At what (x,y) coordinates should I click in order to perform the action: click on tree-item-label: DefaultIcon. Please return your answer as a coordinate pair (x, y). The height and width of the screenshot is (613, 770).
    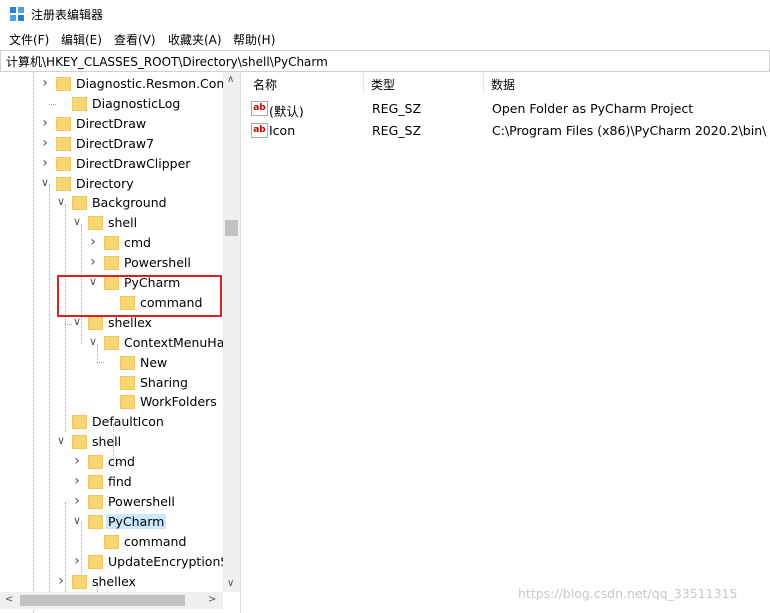
    Looking at the image, I should click on (128, 422).